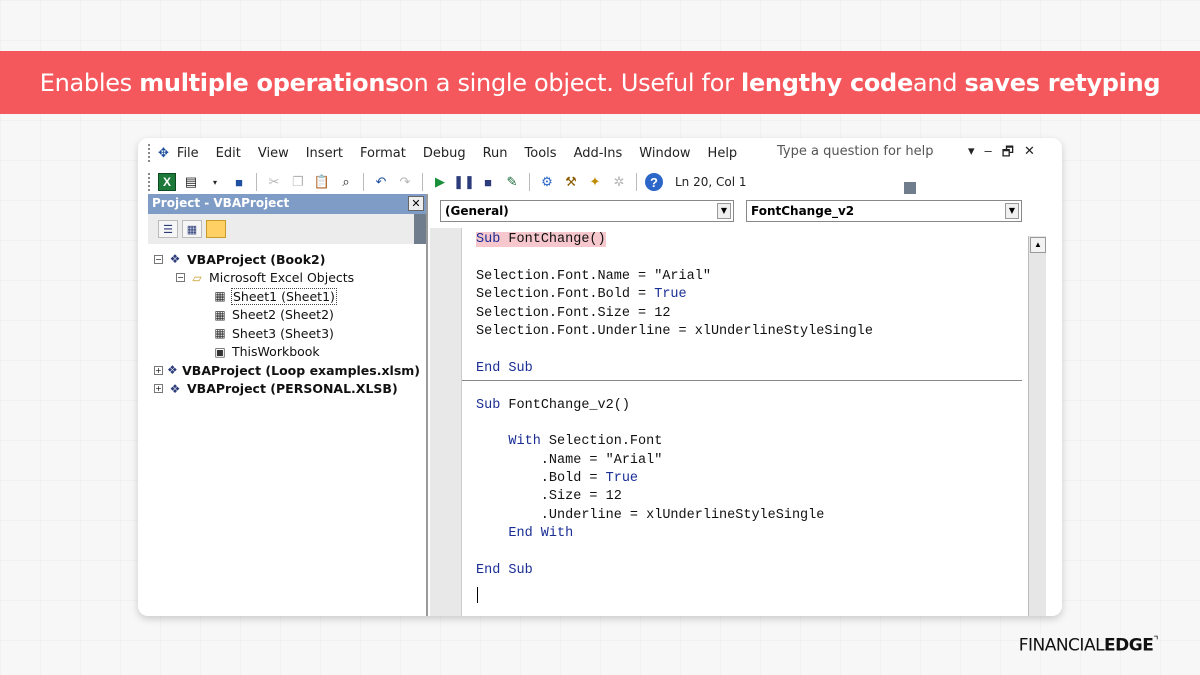 The width and height of the screenshot is (1200, 675). Describe the element at coordinates (650, 515) in the screenshot. I see `code-line-content: .Underline = xlUnderlineStyleSingle` at that location.